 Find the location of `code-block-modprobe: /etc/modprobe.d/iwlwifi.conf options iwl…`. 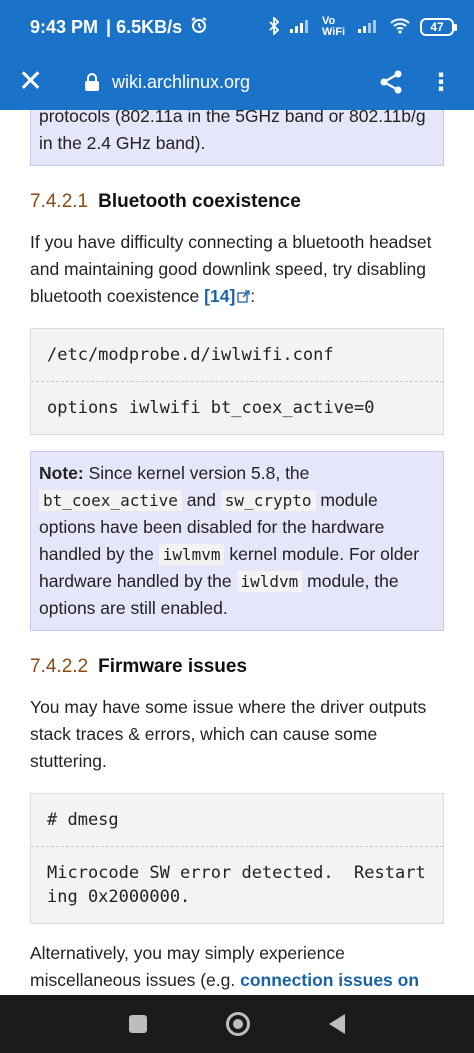

code-block-modprobe: /etc/modprobe.d/iwlwifi.conf options iwl… is located at coordinates (237, 381).